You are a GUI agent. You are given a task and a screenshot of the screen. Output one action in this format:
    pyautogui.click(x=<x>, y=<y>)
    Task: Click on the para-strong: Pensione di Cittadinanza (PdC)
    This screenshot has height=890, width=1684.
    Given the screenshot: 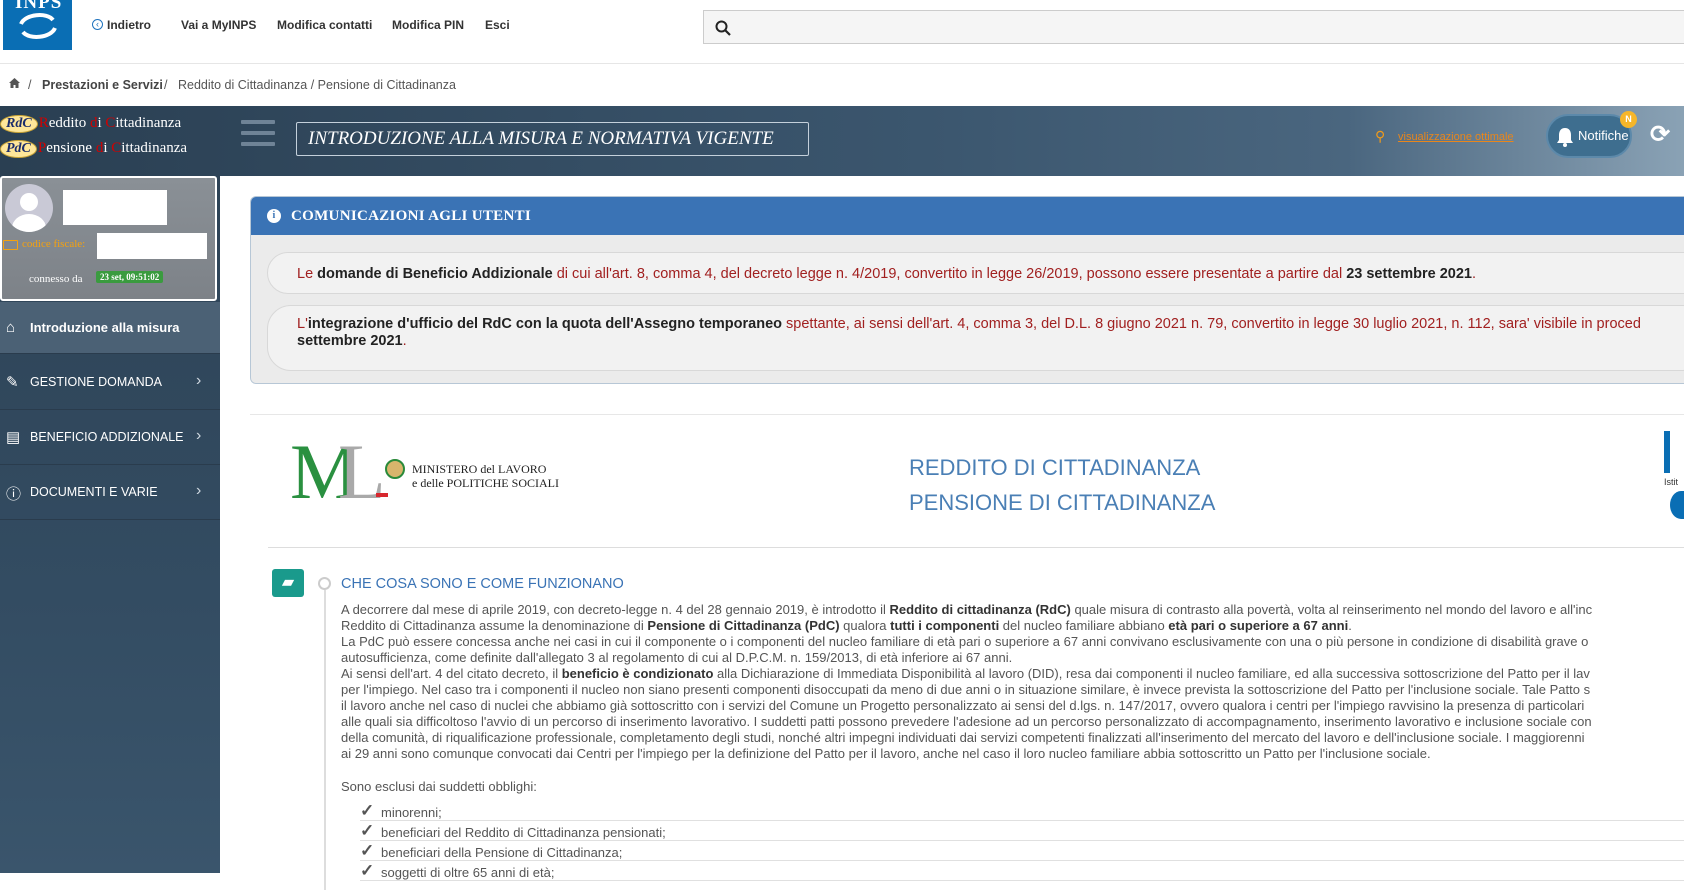 What is the action you would take?
    pyautogui.click(x=743, y=625)
    